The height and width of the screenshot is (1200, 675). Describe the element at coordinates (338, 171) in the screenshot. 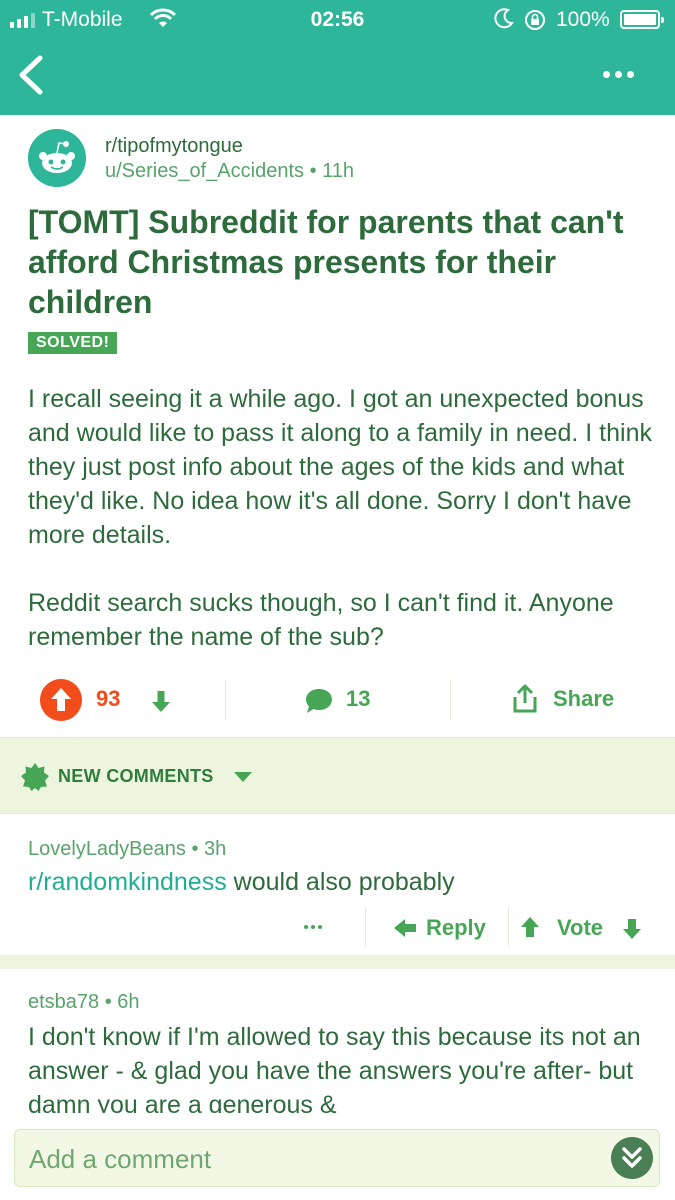

I see `post-age: 11h` at that location.